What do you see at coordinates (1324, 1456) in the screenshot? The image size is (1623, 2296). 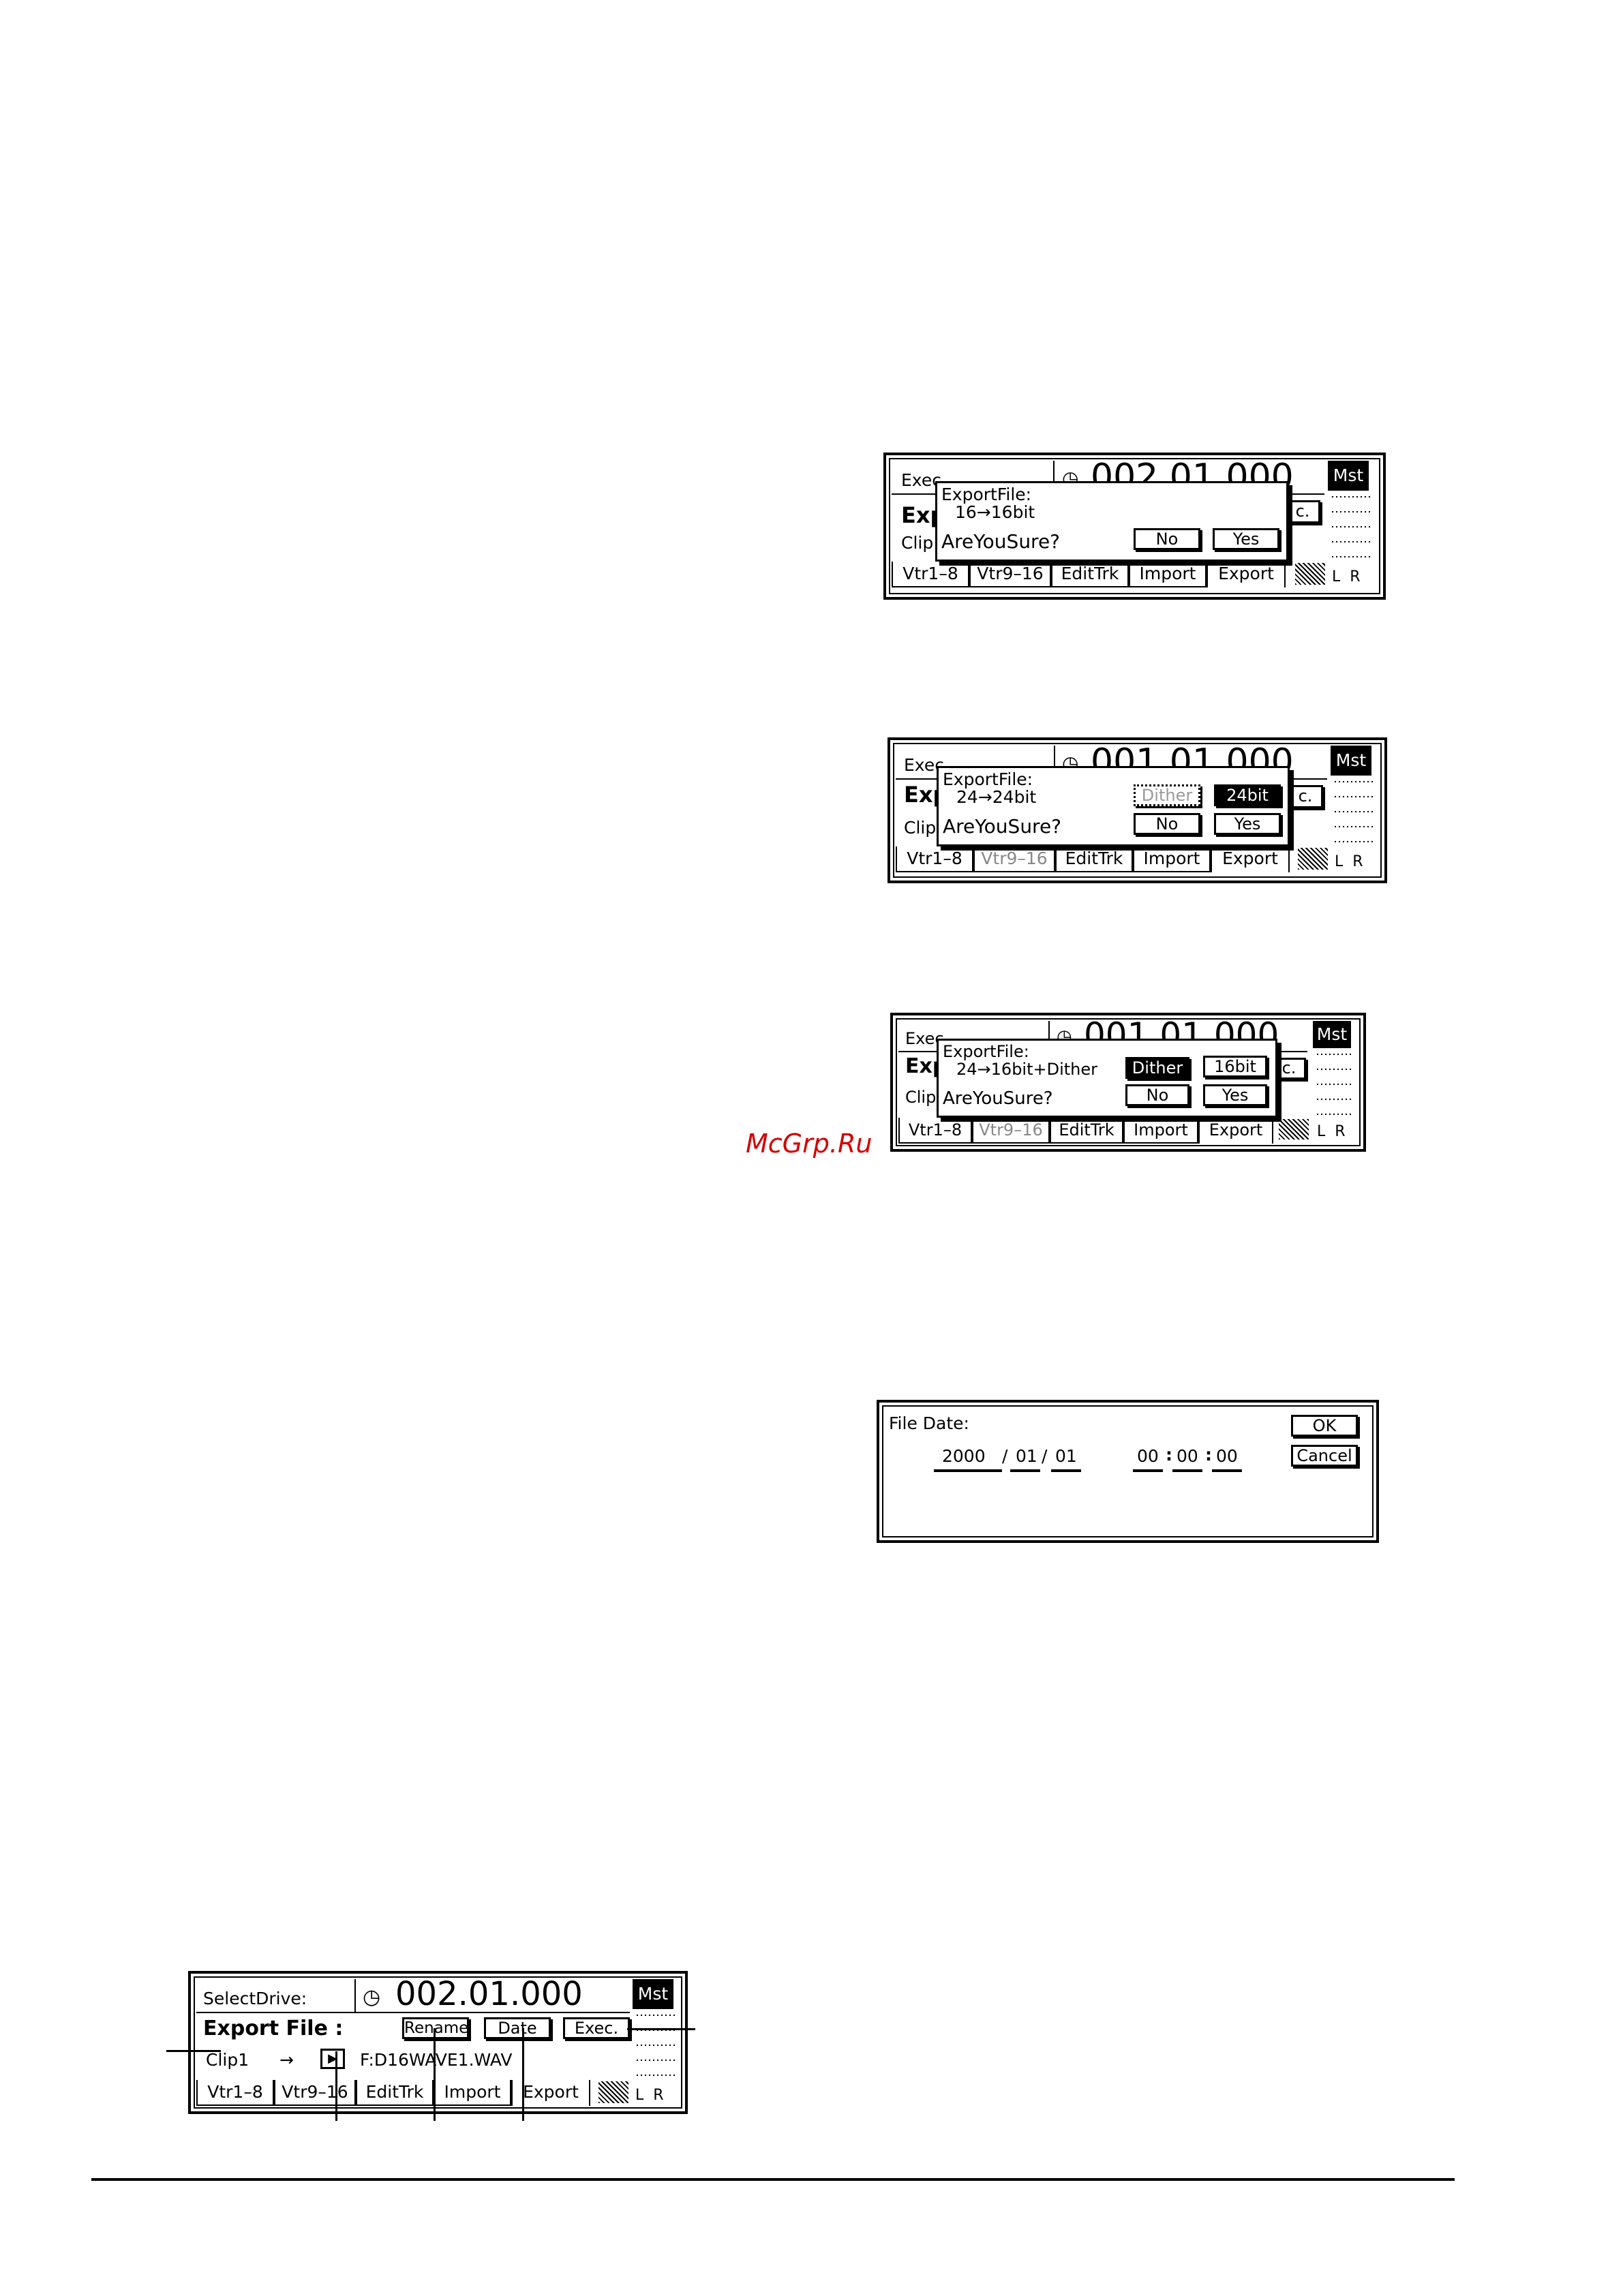 I see `cancel-button: Cancel` at bounding box center [1324, 1456].